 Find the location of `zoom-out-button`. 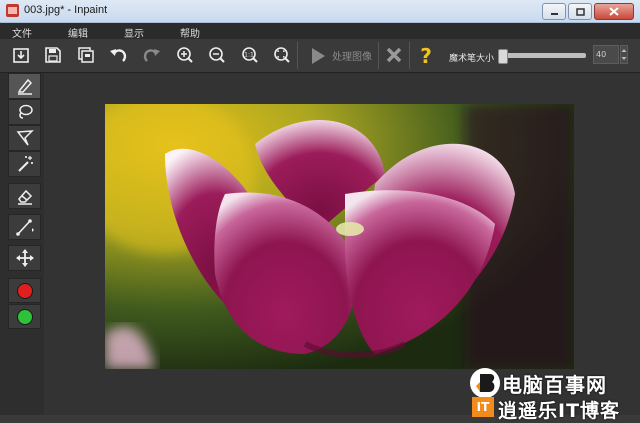

zoom-out-button is located at coordinates (217, 55).